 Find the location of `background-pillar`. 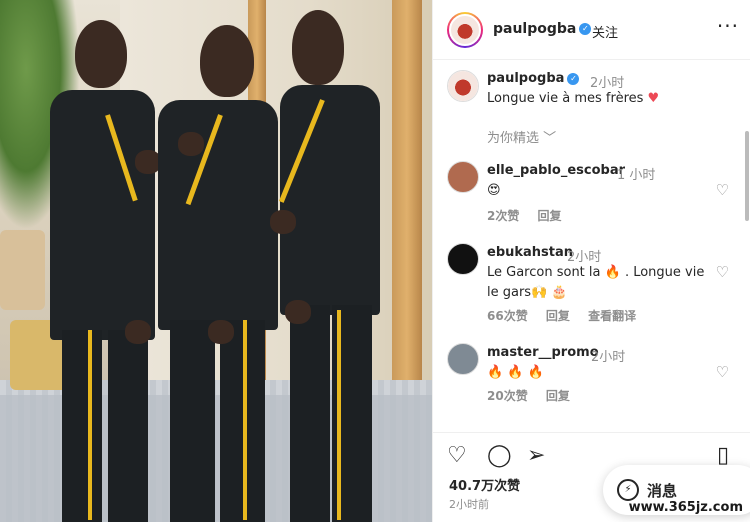

background-pillar is located at coordinates (407, 190).